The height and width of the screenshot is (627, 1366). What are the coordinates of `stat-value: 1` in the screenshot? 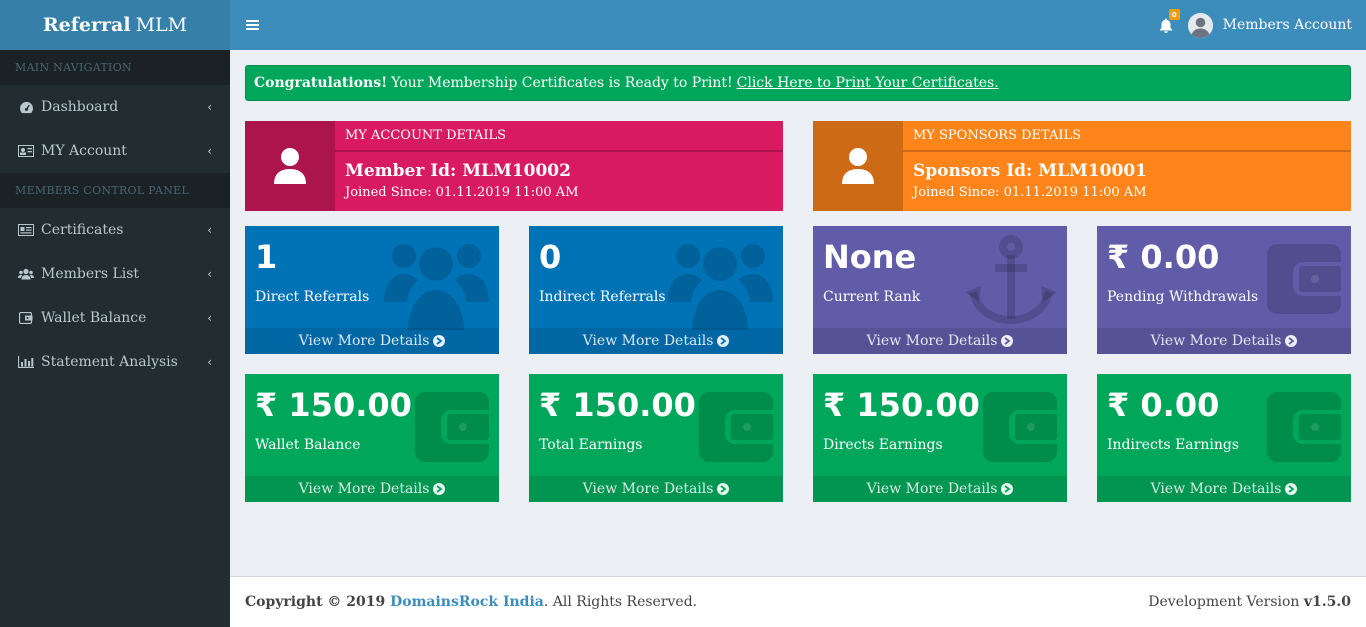 It's located at (266, 257).